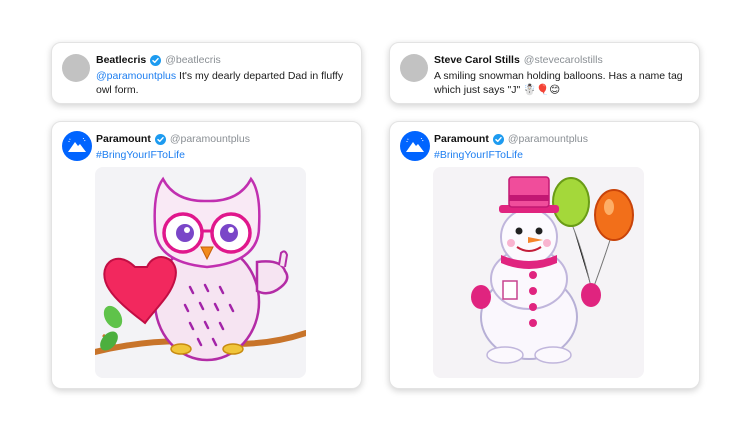  I want to click on author-name: Beatlecris, so click(121, 60).